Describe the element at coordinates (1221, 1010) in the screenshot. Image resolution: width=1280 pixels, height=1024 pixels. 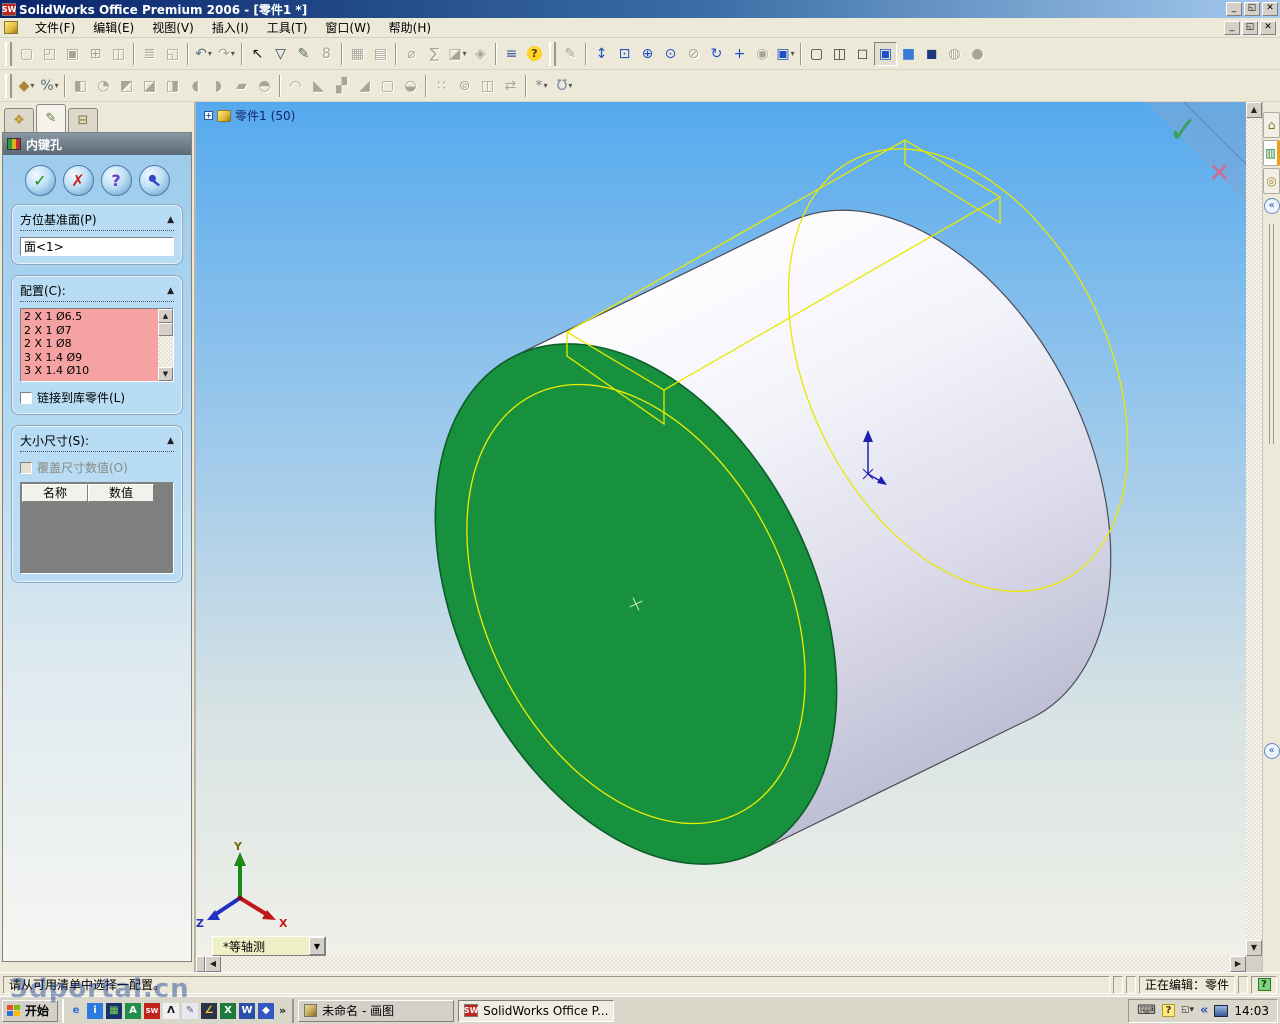
I see `network-tray-icon` at that location.